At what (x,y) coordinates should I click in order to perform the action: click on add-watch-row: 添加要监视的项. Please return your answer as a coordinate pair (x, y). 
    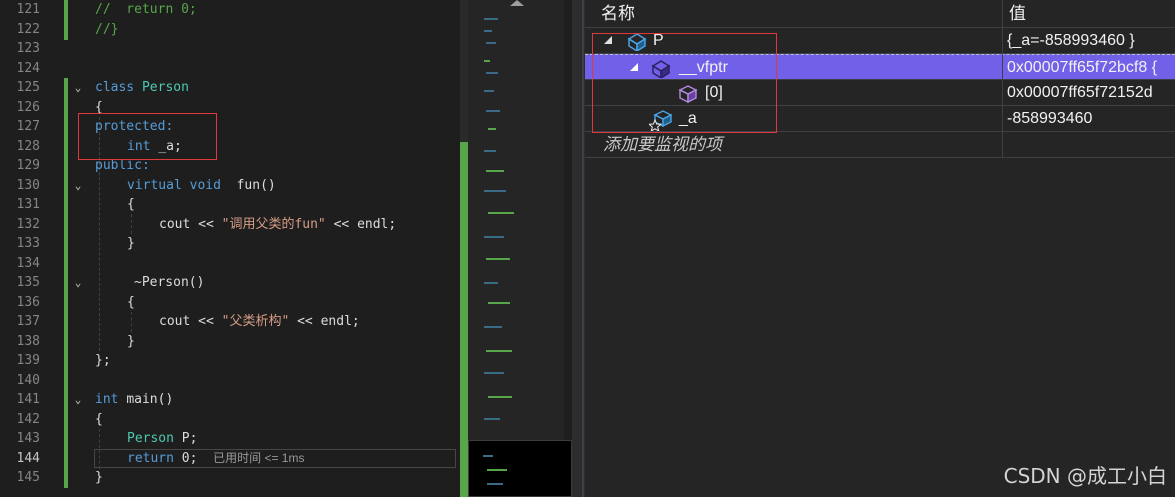
    Looking at the image, I should click on (880, 145).